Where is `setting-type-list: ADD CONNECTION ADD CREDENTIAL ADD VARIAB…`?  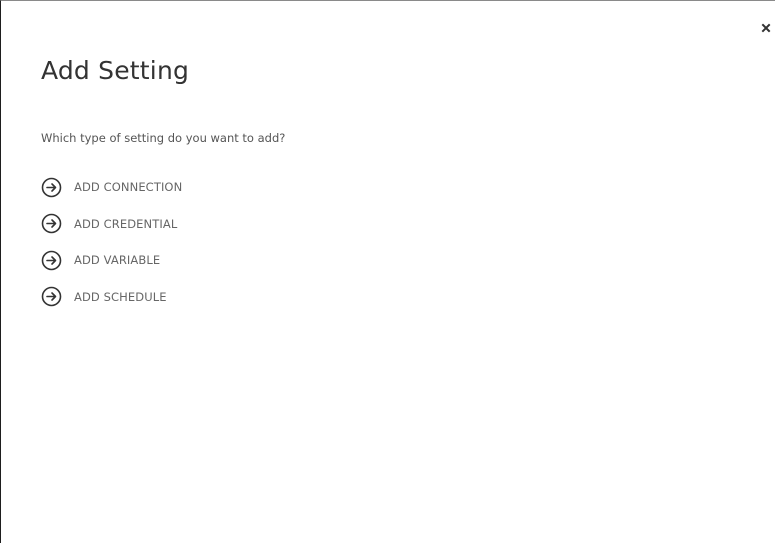
setting-type-list: ADD CONNECTION ADD CREDENTIAL ADD VARIAB… is located at coordinates (111, 249).